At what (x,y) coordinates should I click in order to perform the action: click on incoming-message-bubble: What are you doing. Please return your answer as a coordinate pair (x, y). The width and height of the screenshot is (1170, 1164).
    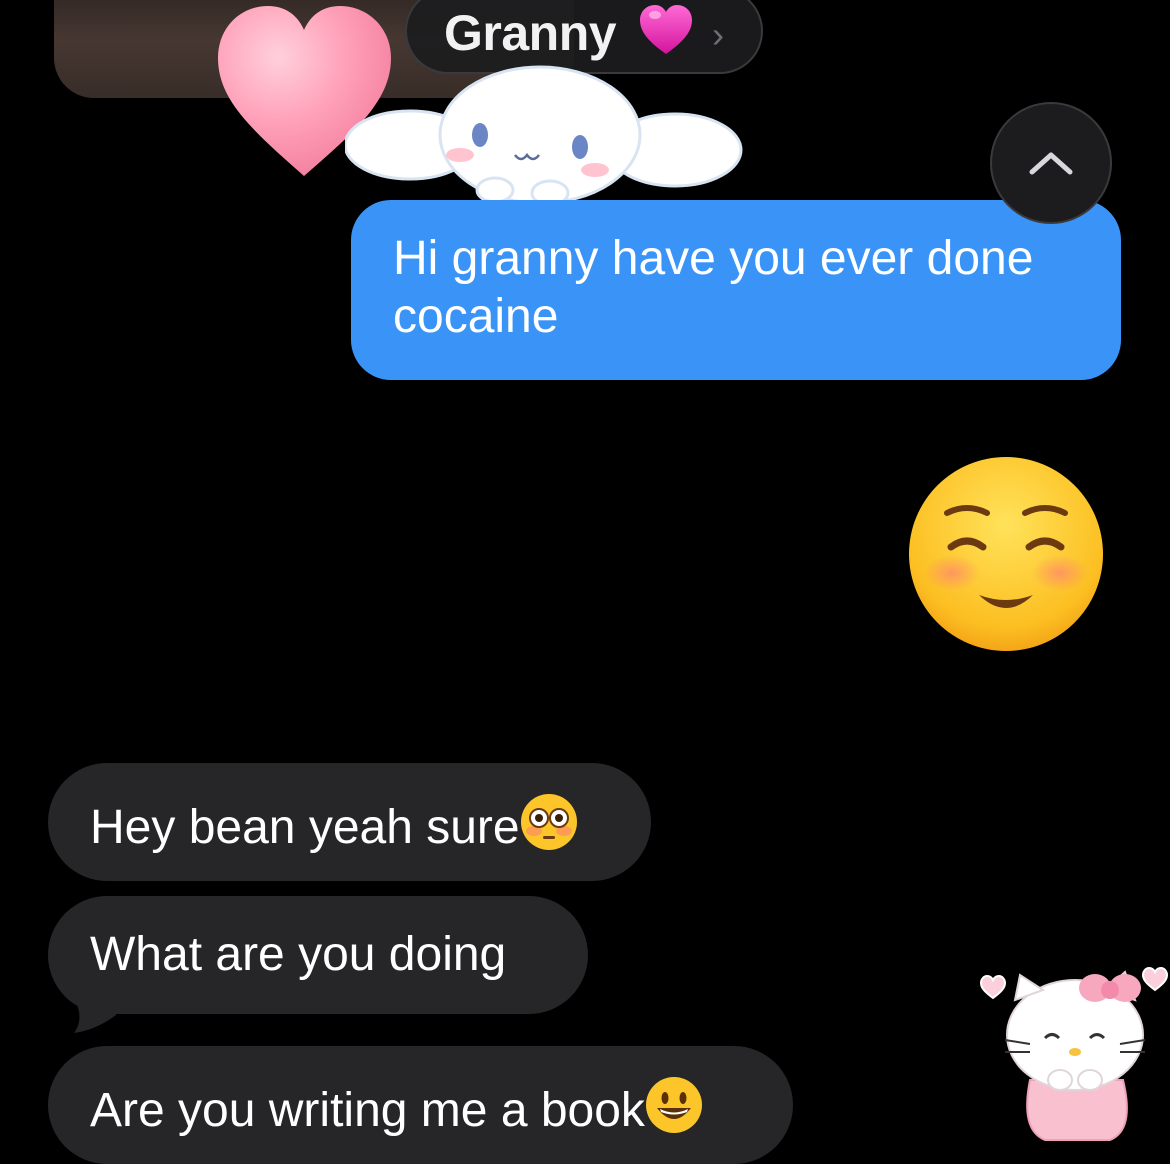
    Looking at the image, I should click on (318, 955).